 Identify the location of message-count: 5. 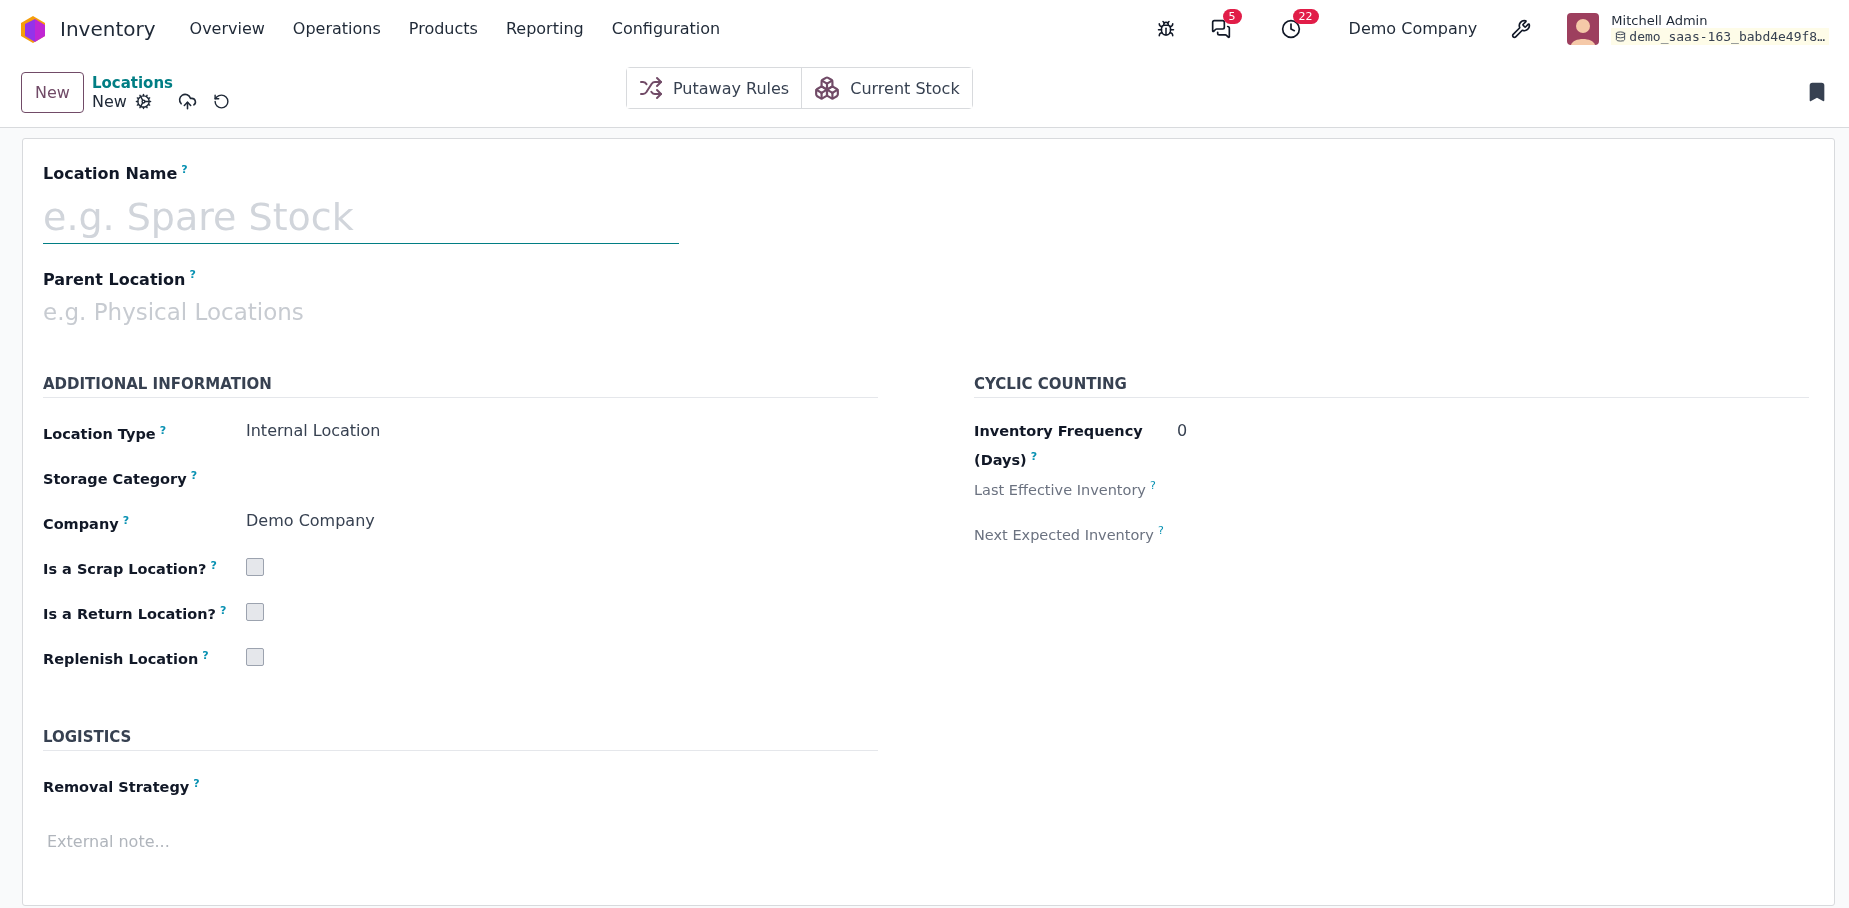
(1232, 16).